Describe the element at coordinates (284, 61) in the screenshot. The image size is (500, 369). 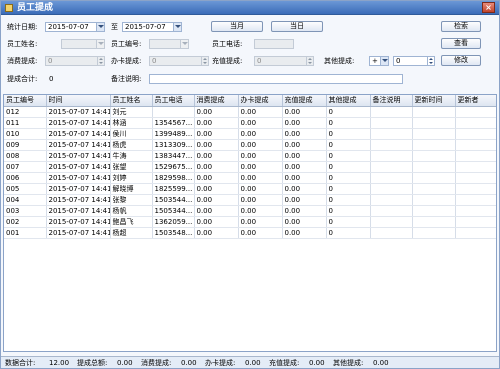
I see `recharge-commission-stepper: 0` at that location.